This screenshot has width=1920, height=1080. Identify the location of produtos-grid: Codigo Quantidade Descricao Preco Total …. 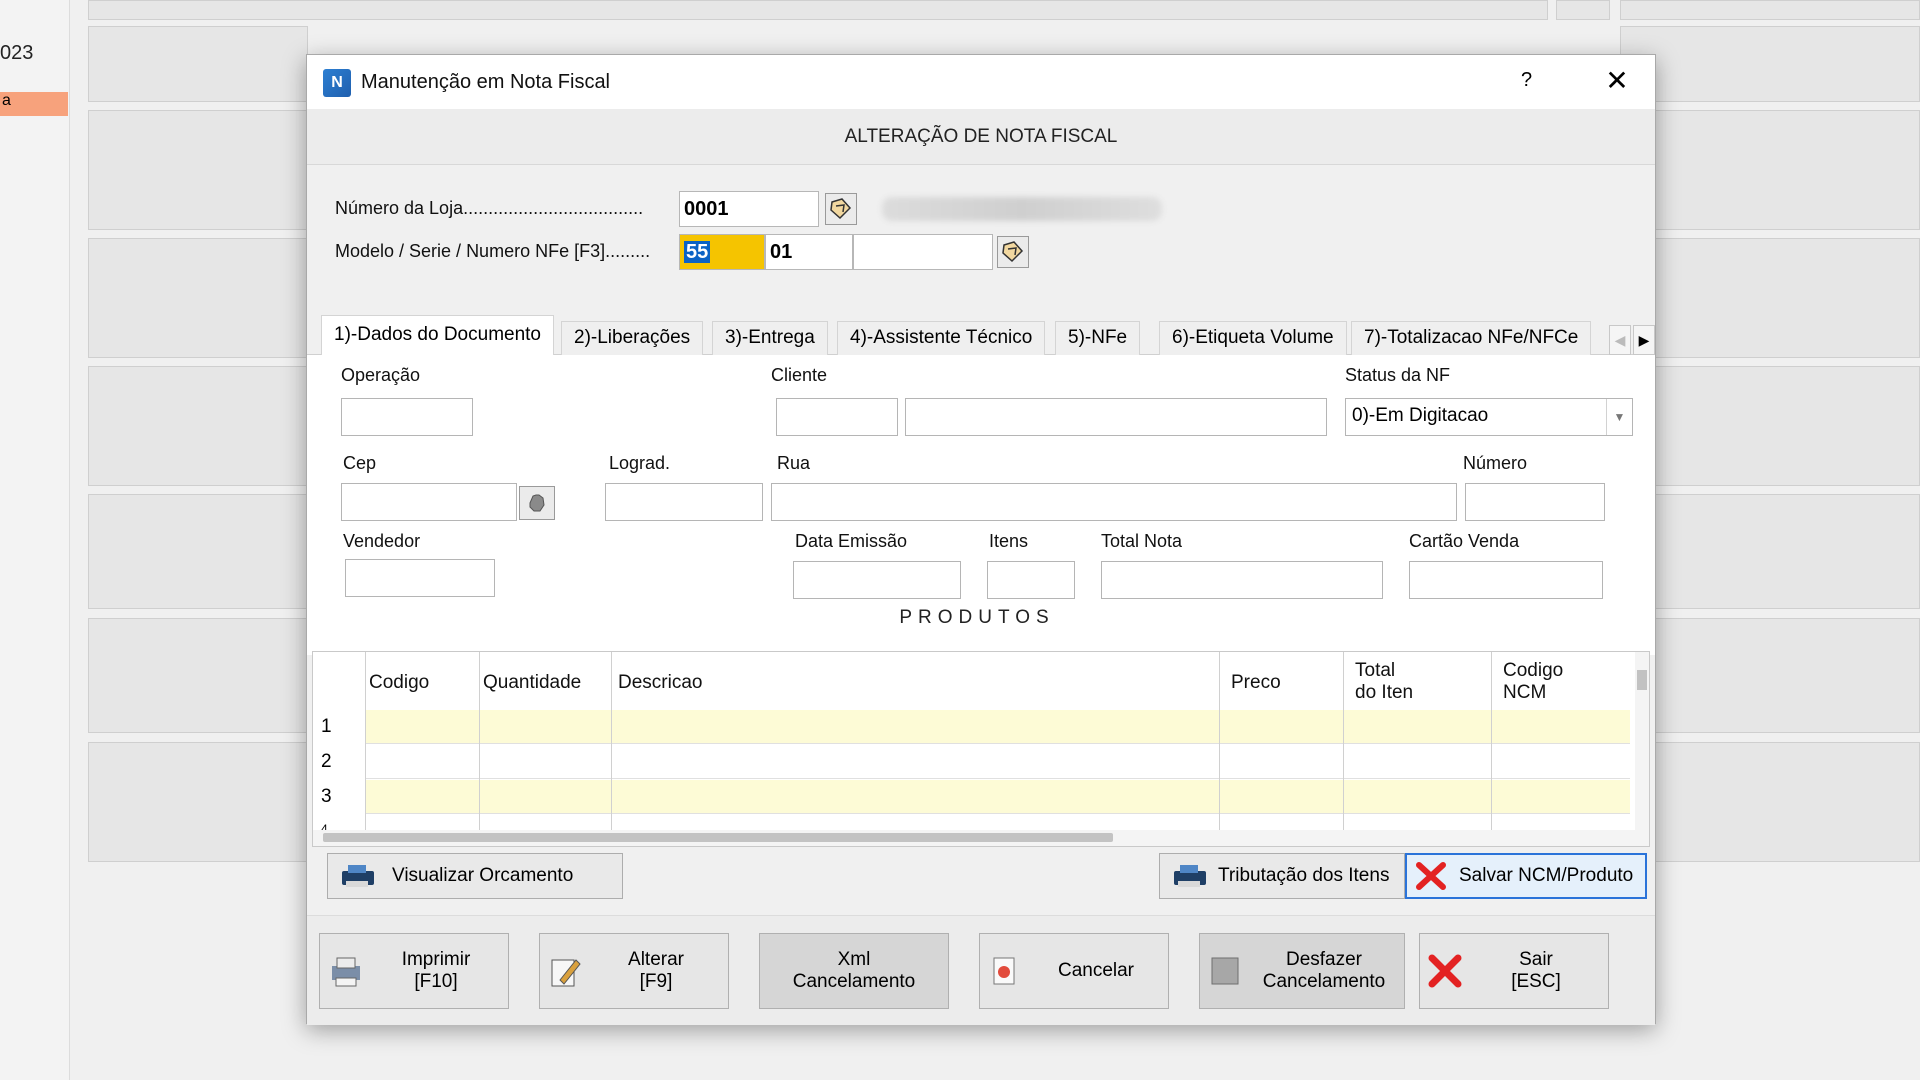
(981, 749).